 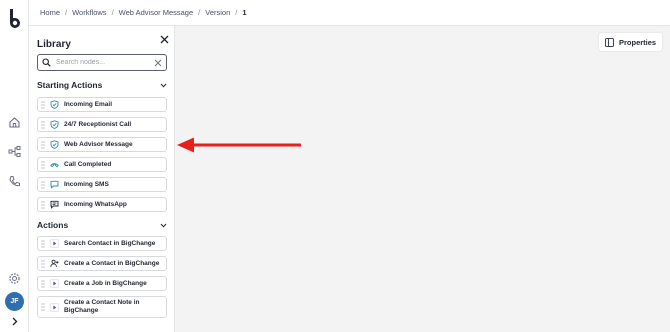 I want to click on search-box, so click(x=102, y=62).